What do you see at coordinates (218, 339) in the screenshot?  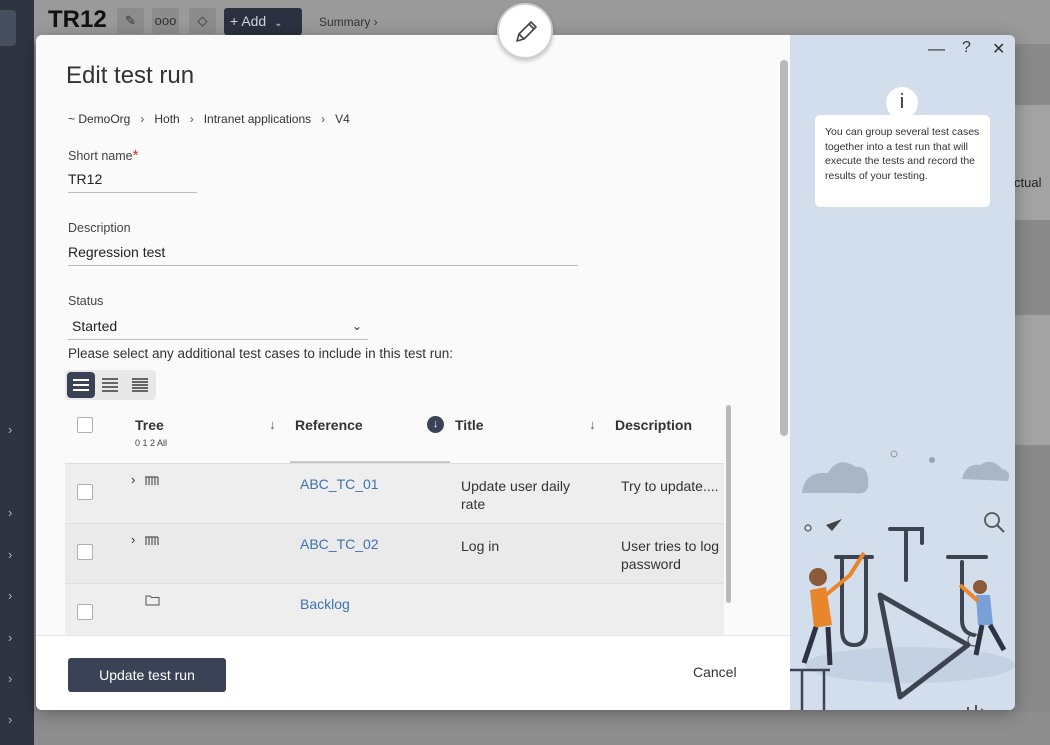 I see `status-underline` at bounding box center [218, 339].